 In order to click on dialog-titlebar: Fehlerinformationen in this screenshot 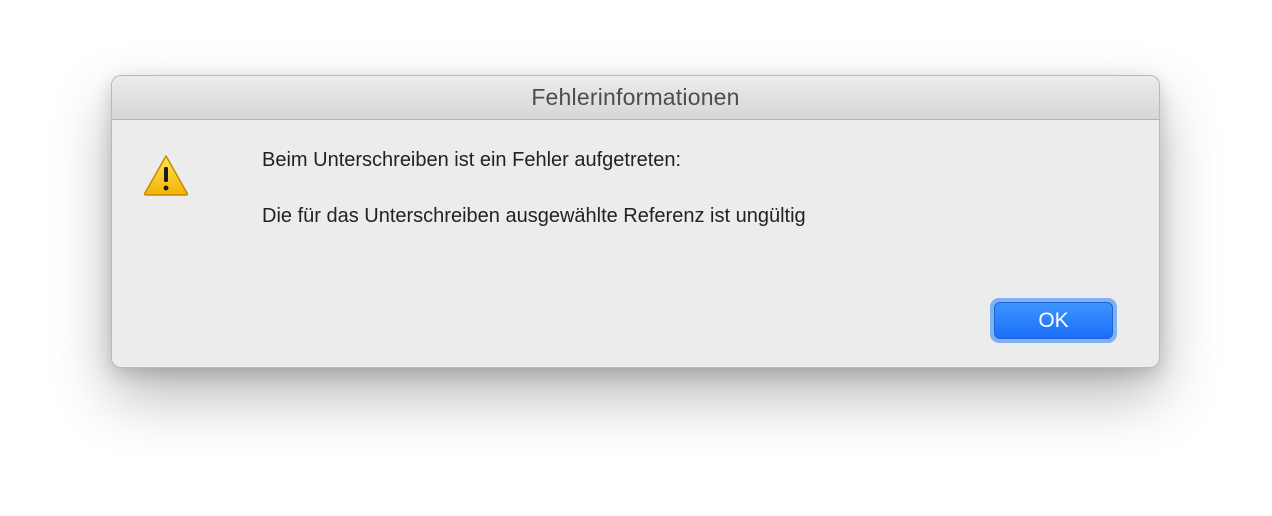, I will do `click(635, 98)`.